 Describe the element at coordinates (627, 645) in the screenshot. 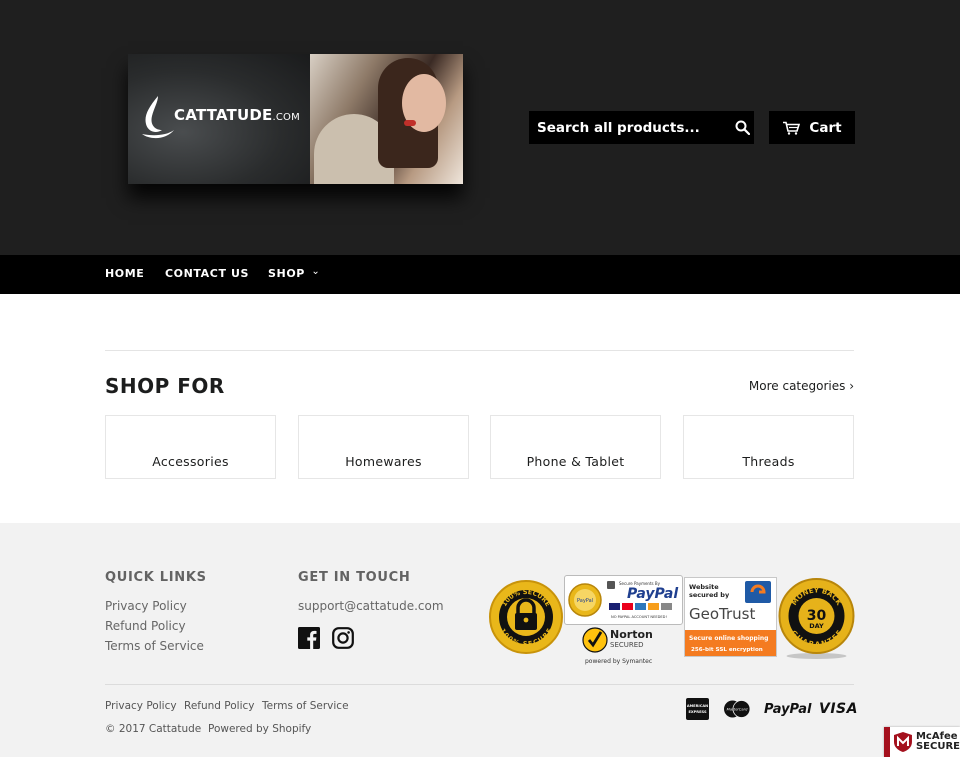

I see `norton-badge-sub: SECURED` at that location.